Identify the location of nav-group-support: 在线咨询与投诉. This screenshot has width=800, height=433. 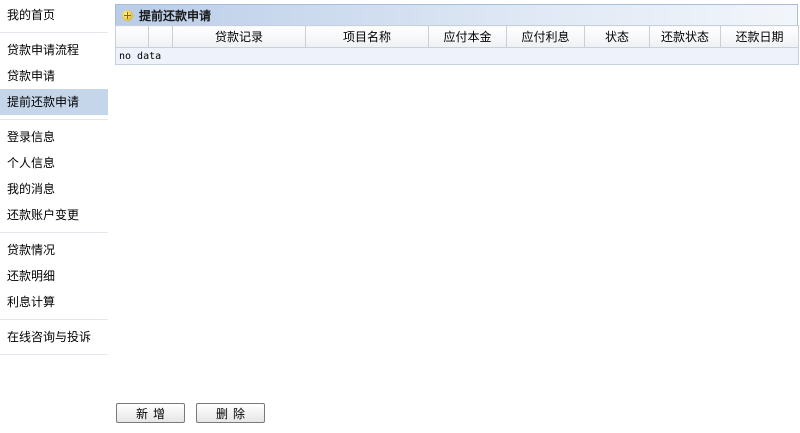
(54, 337).